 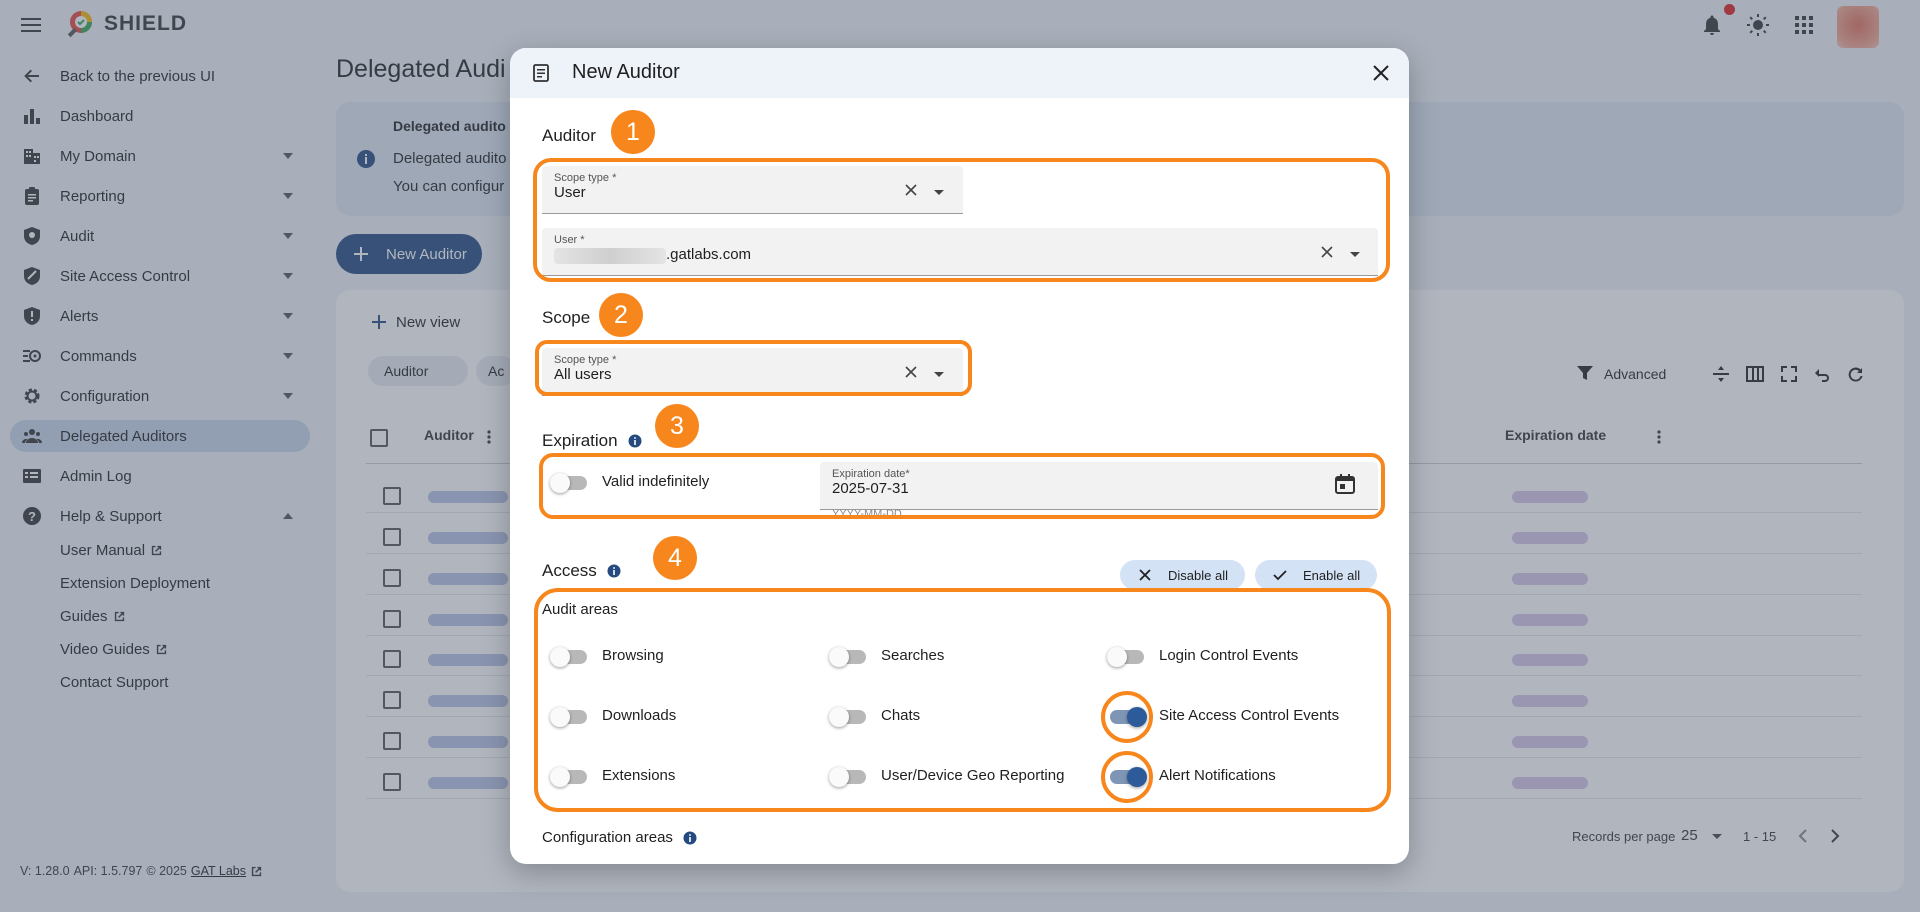 What do you see at coordinates (656, 481) in the screenshot?
I see `valid-indefinitely-label: Valid indefinitely` at bounding box center [656, 481].